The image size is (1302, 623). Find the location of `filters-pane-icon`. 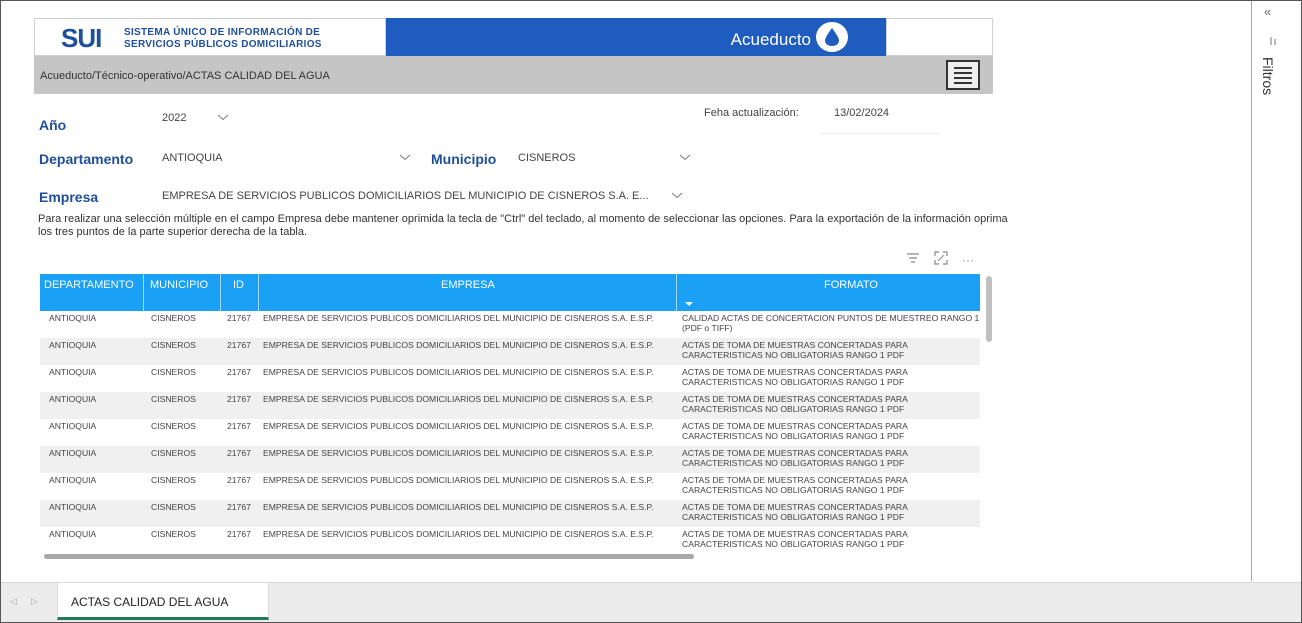

filters-pane-icon is located at coordinates (1273, 42).